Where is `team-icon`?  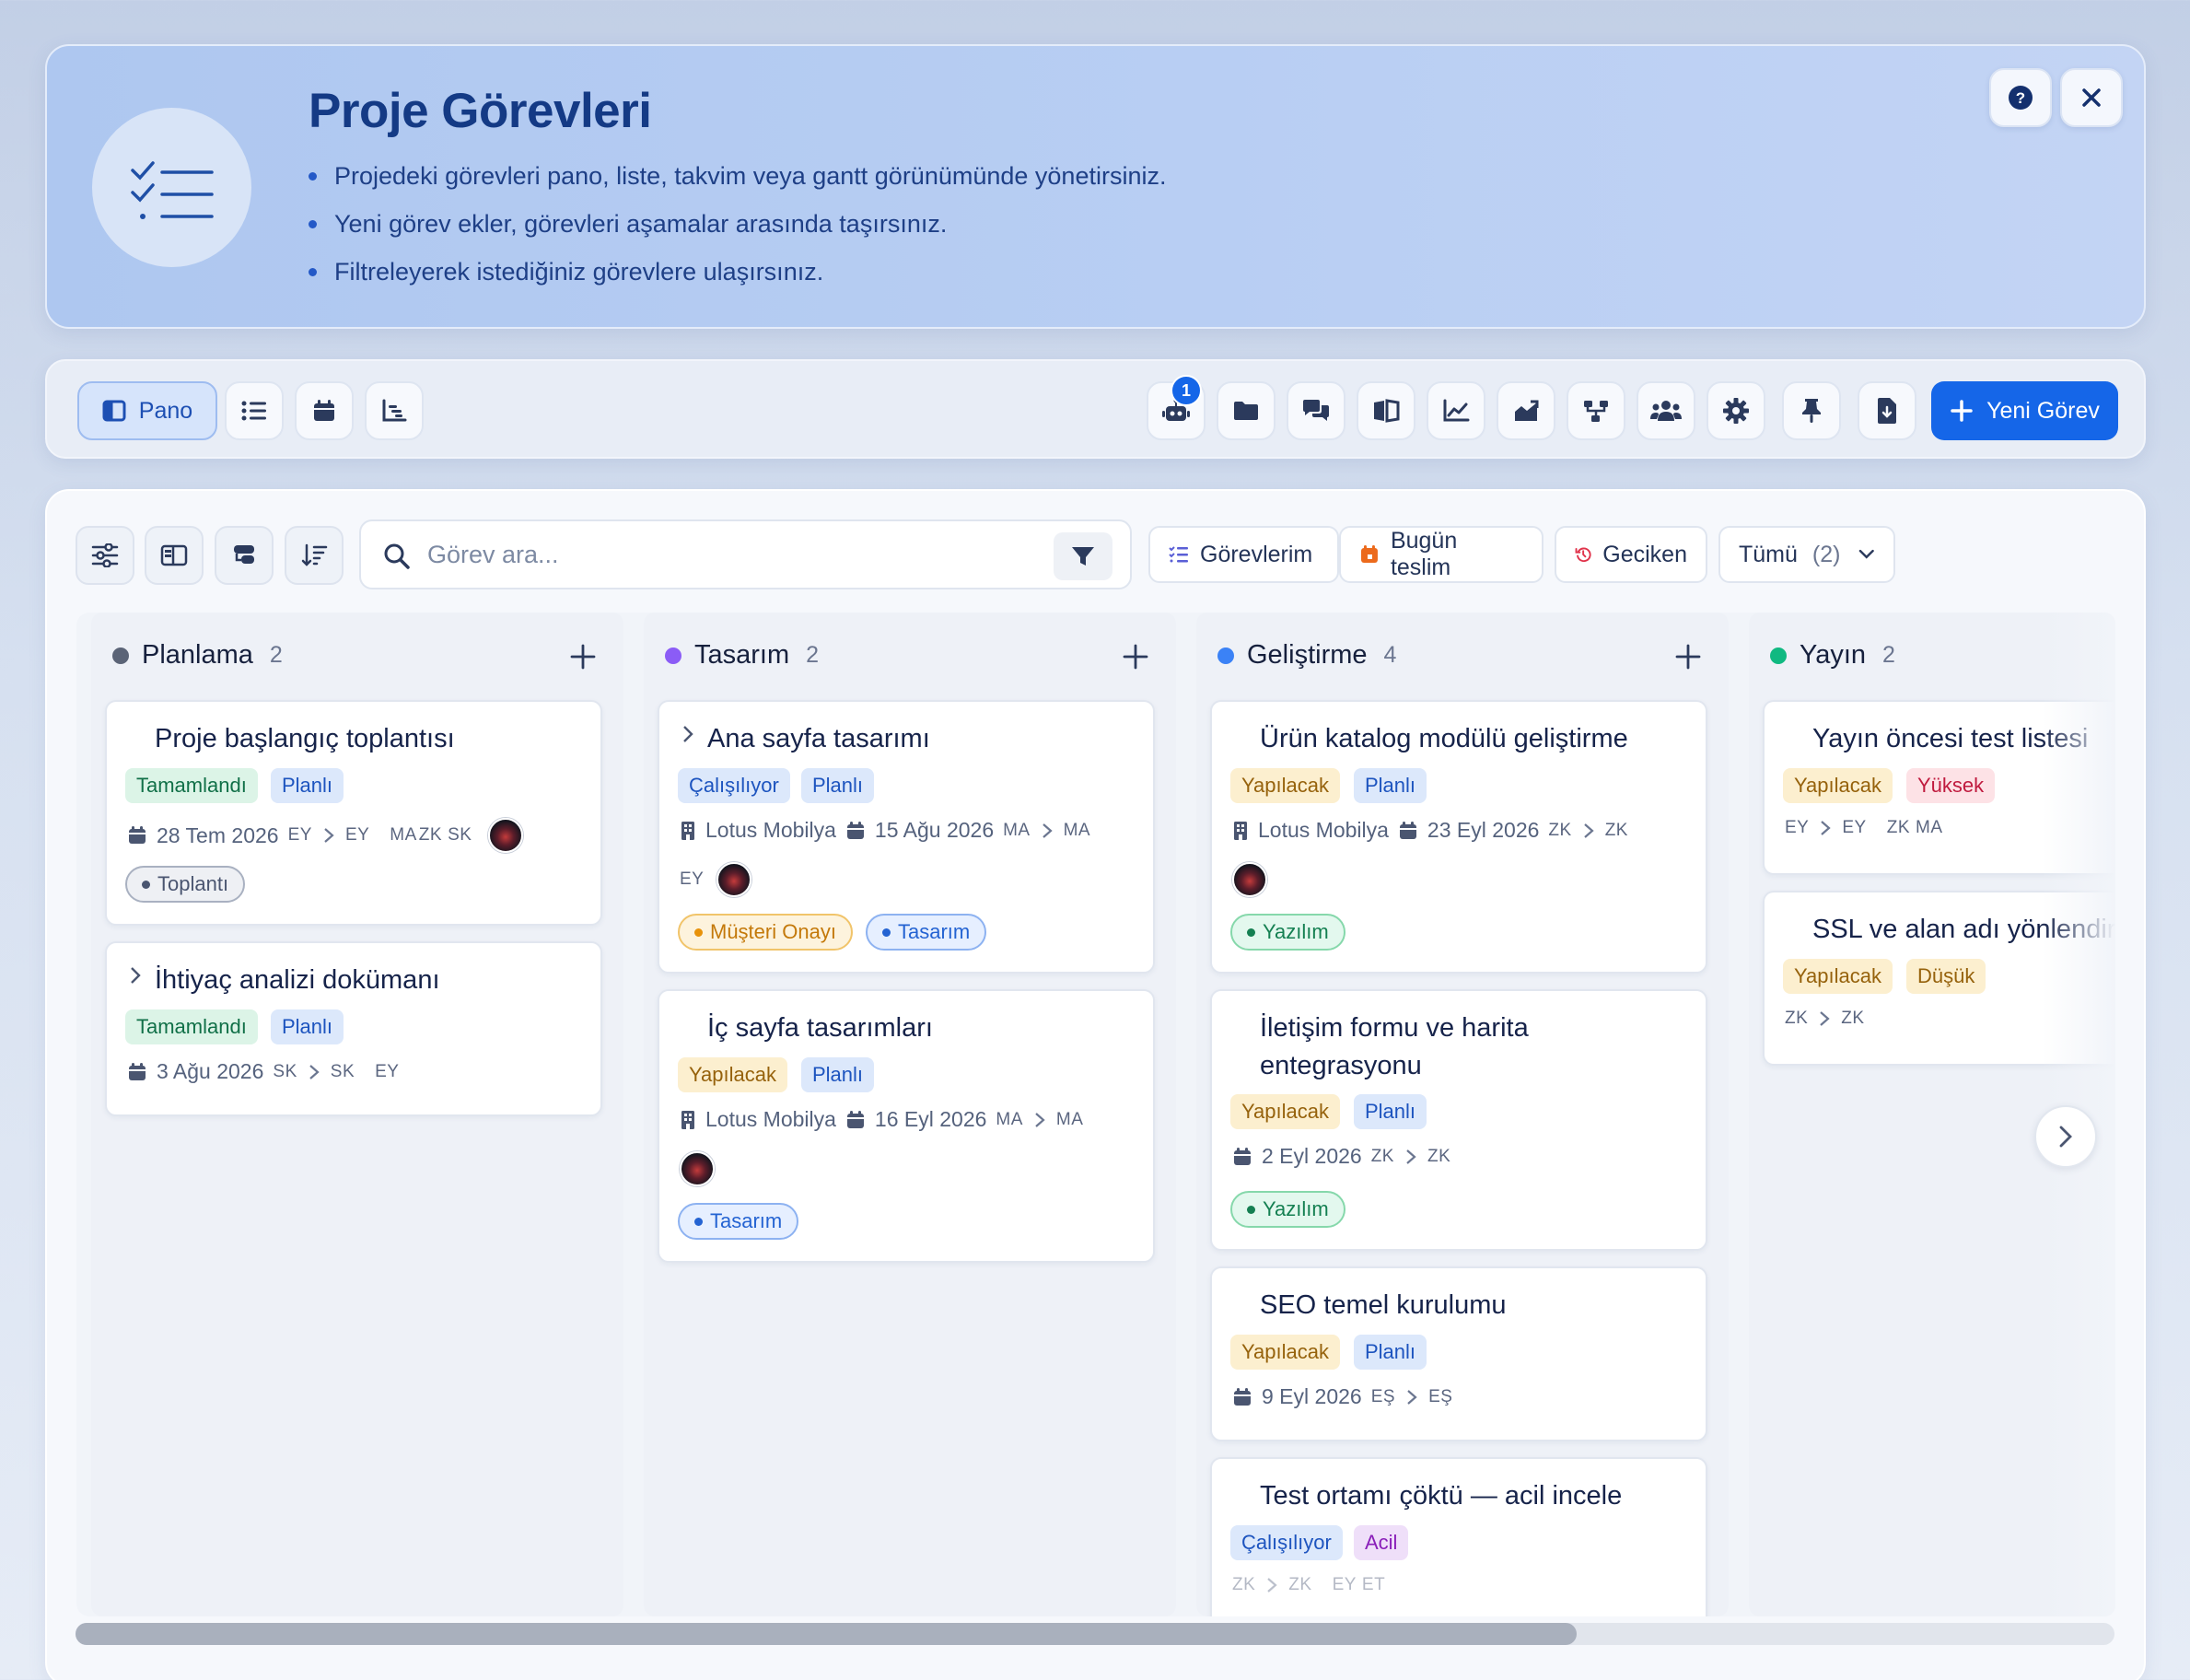
team-icon is located at coordinates (1666, 411).